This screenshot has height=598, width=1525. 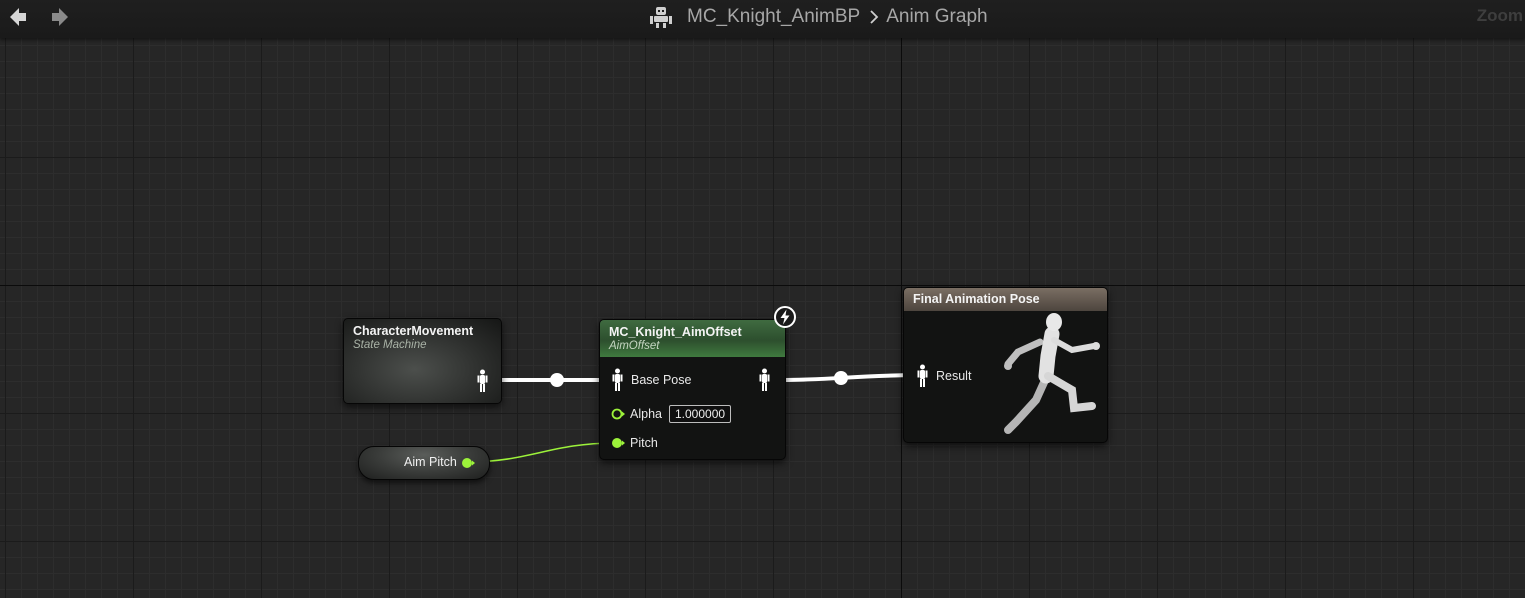 I want to click on variable-label: Aim Pitch, so click(x=430, y=462).